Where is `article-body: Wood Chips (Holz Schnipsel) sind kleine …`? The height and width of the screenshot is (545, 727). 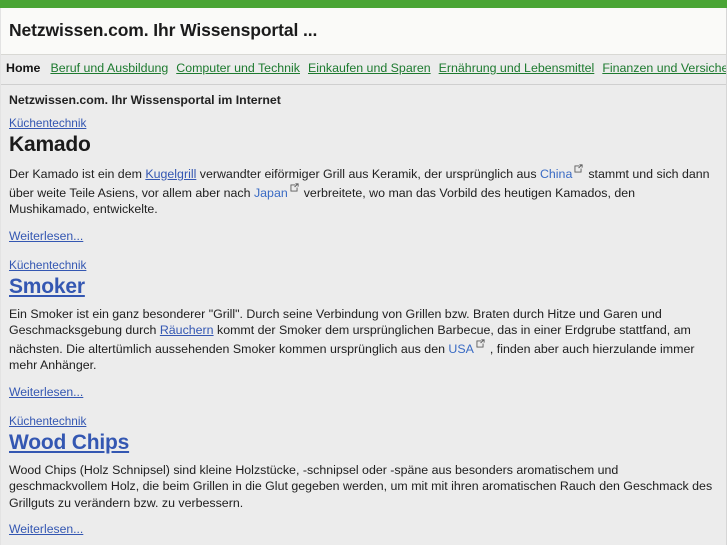 article-body: Wood Chips (Holz Schnipsel) sind kleine … is located at coordinates (363, 487).